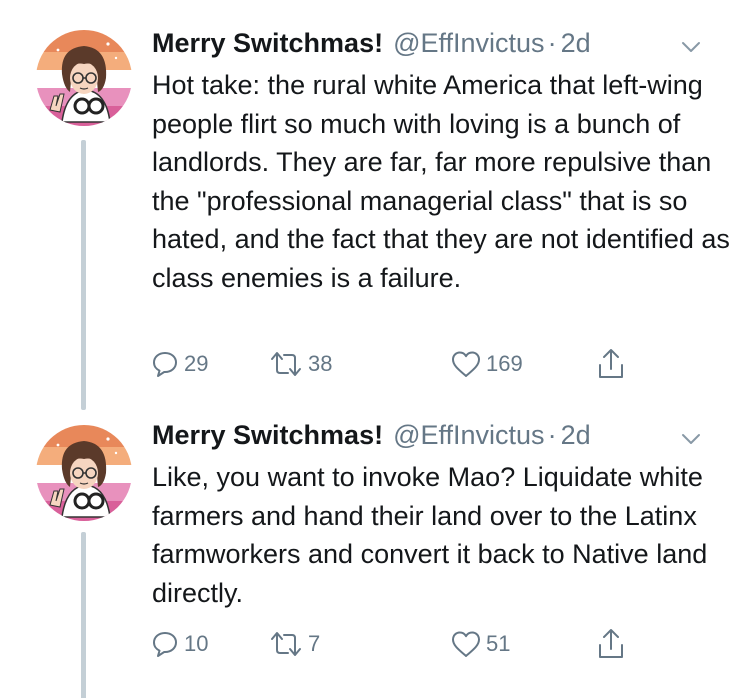 The image size is (750, 698). I want to click on reply-count: 10, so click(196, 643).